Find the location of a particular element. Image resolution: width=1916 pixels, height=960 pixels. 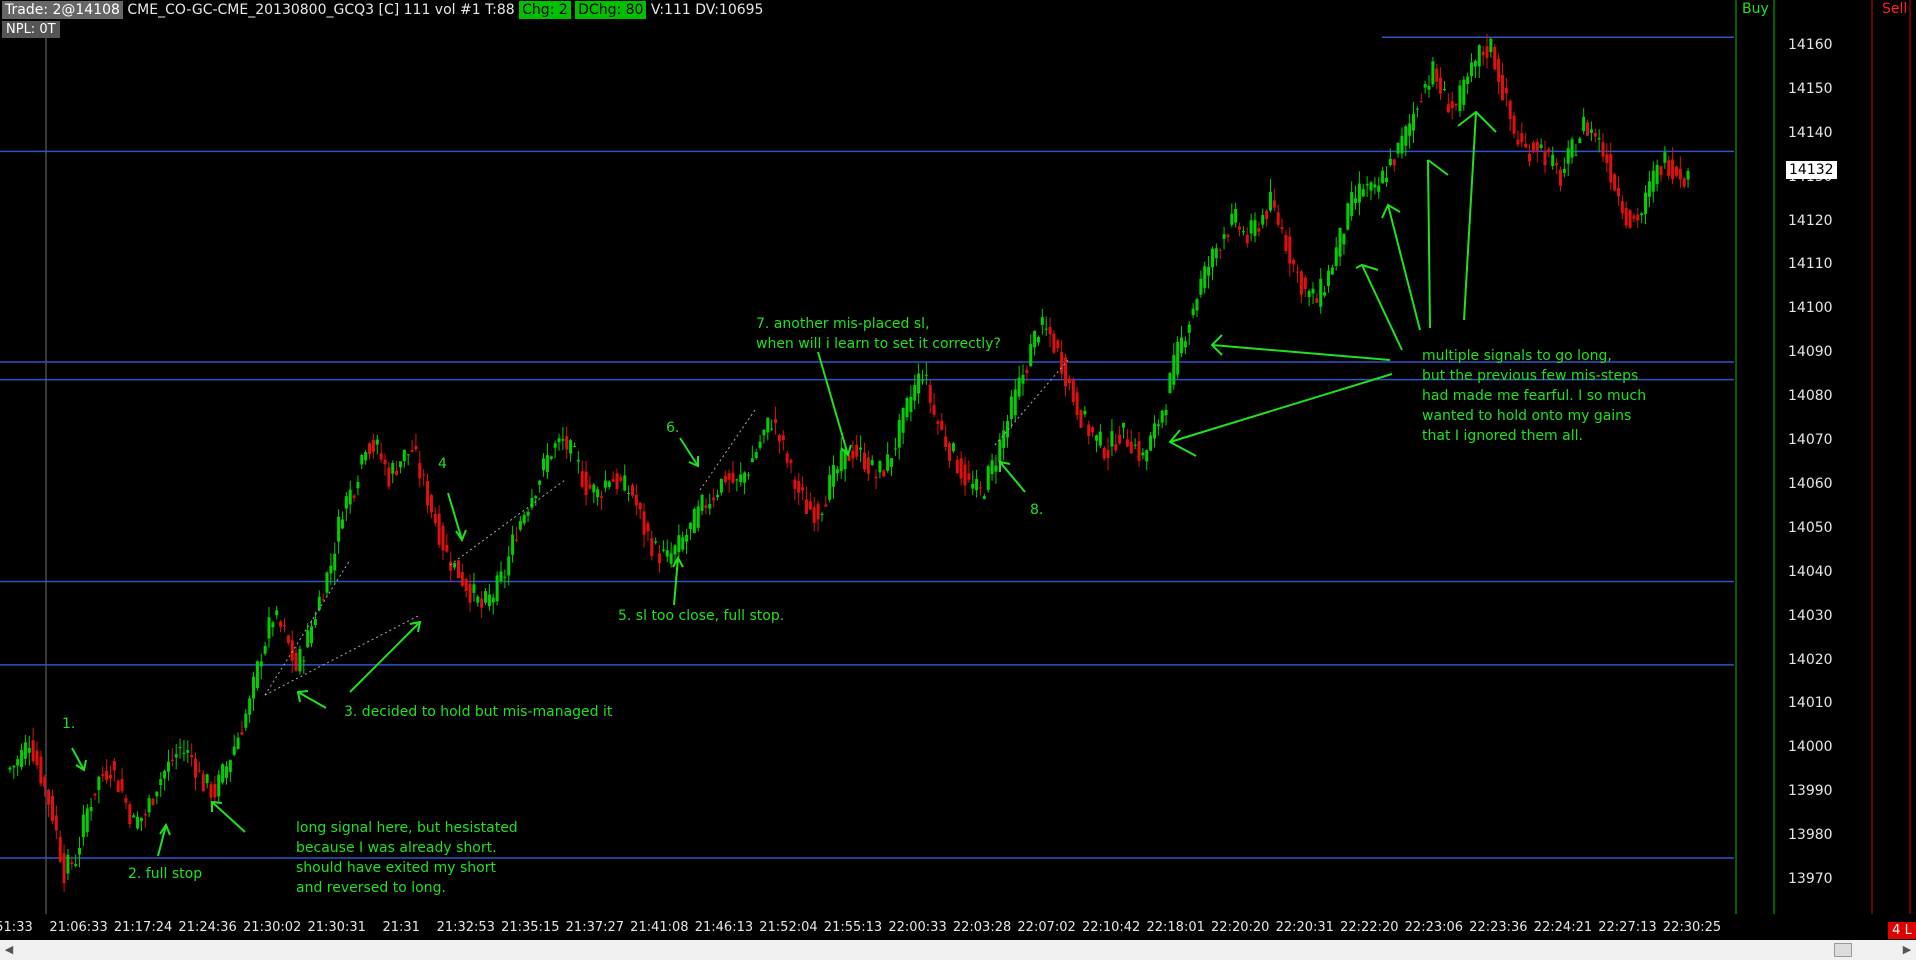

sell-column: Sell is located at coordinates (1887, 457).